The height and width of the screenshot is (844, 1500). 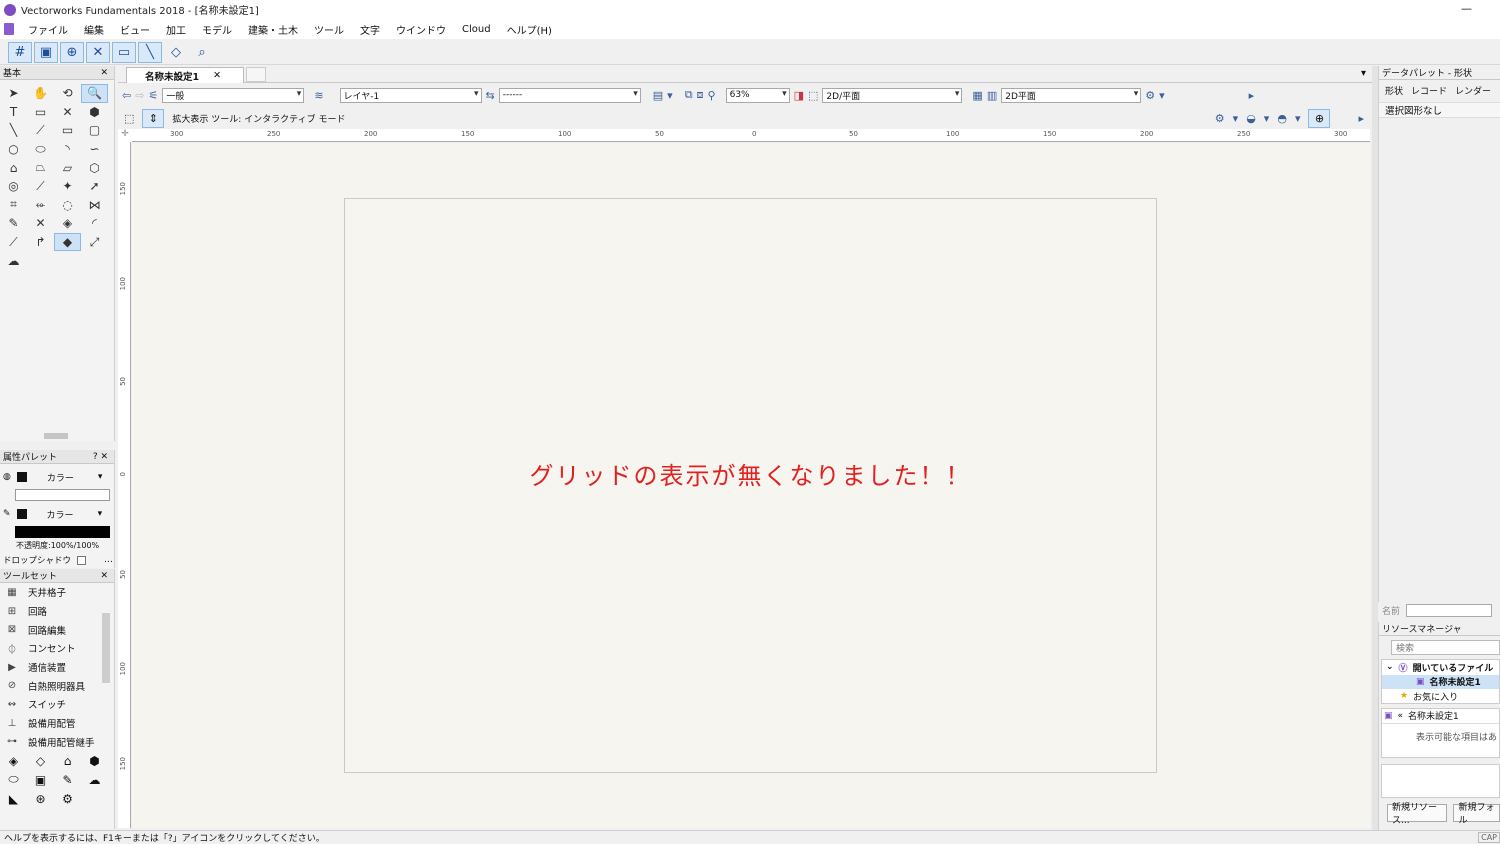 What do you see at coordinates (126, 95) in the screenshot?
I see `back-arrow-icon: ⇦` at bounding box center [126, 95].